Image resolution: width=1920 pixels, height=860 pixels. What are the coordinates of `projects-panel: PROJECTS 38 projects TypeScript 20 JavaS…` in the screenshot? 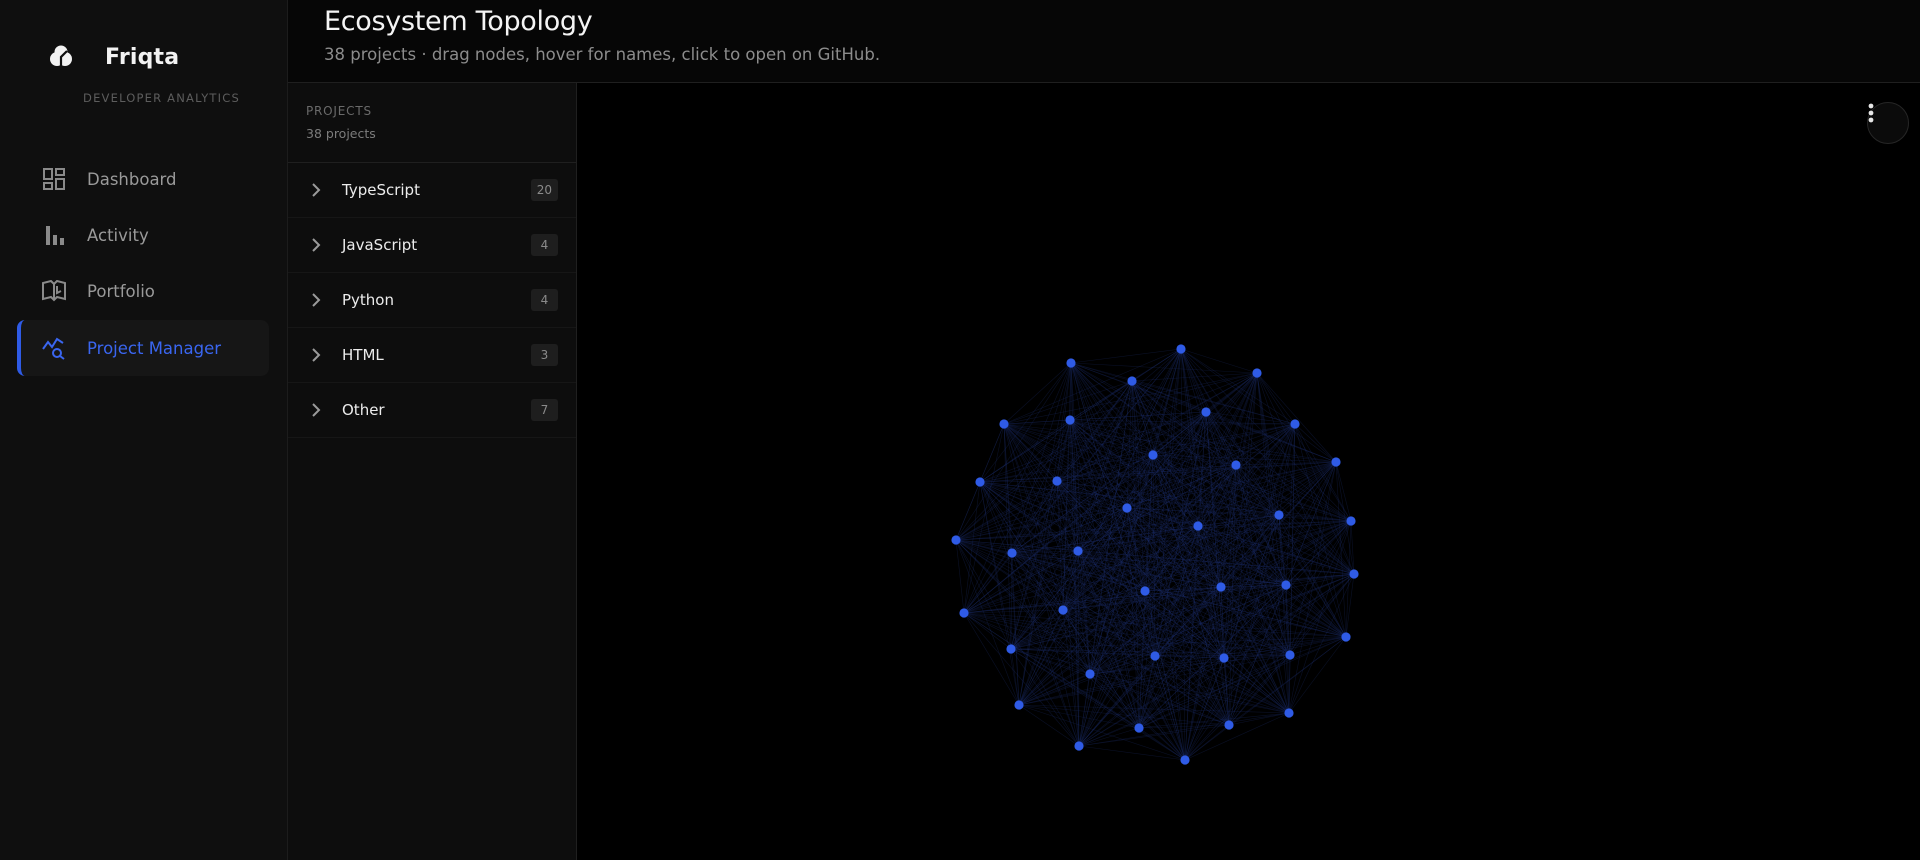 It's located at (432, 471).